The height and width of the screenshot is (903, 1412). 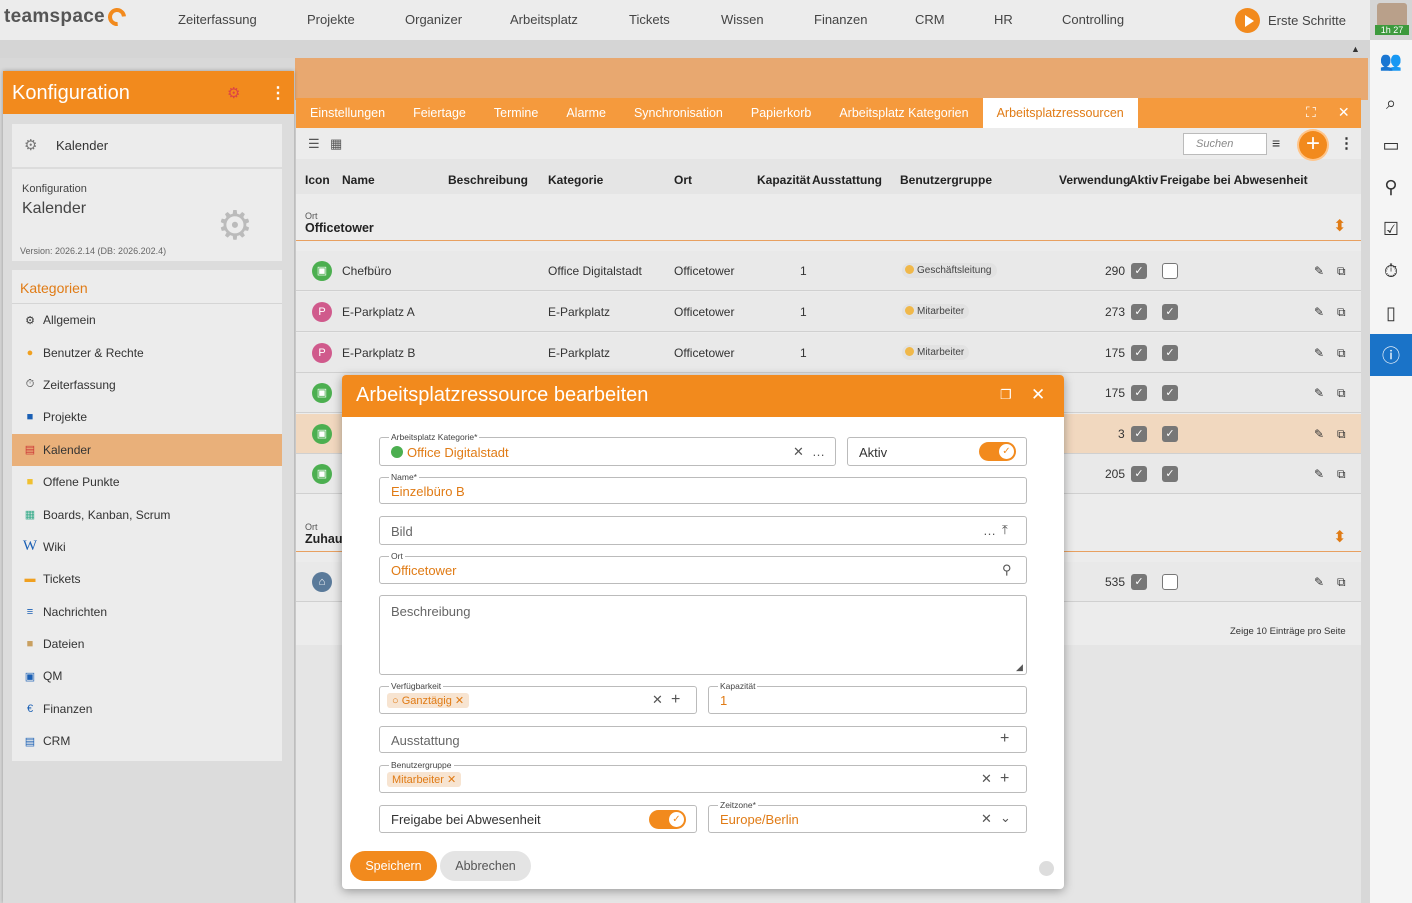 What do you see at coordinates (147, 145) in the screenshot?
I see `calendar-module-card: ⚙ Kalender` at bounding box center [147, 145].